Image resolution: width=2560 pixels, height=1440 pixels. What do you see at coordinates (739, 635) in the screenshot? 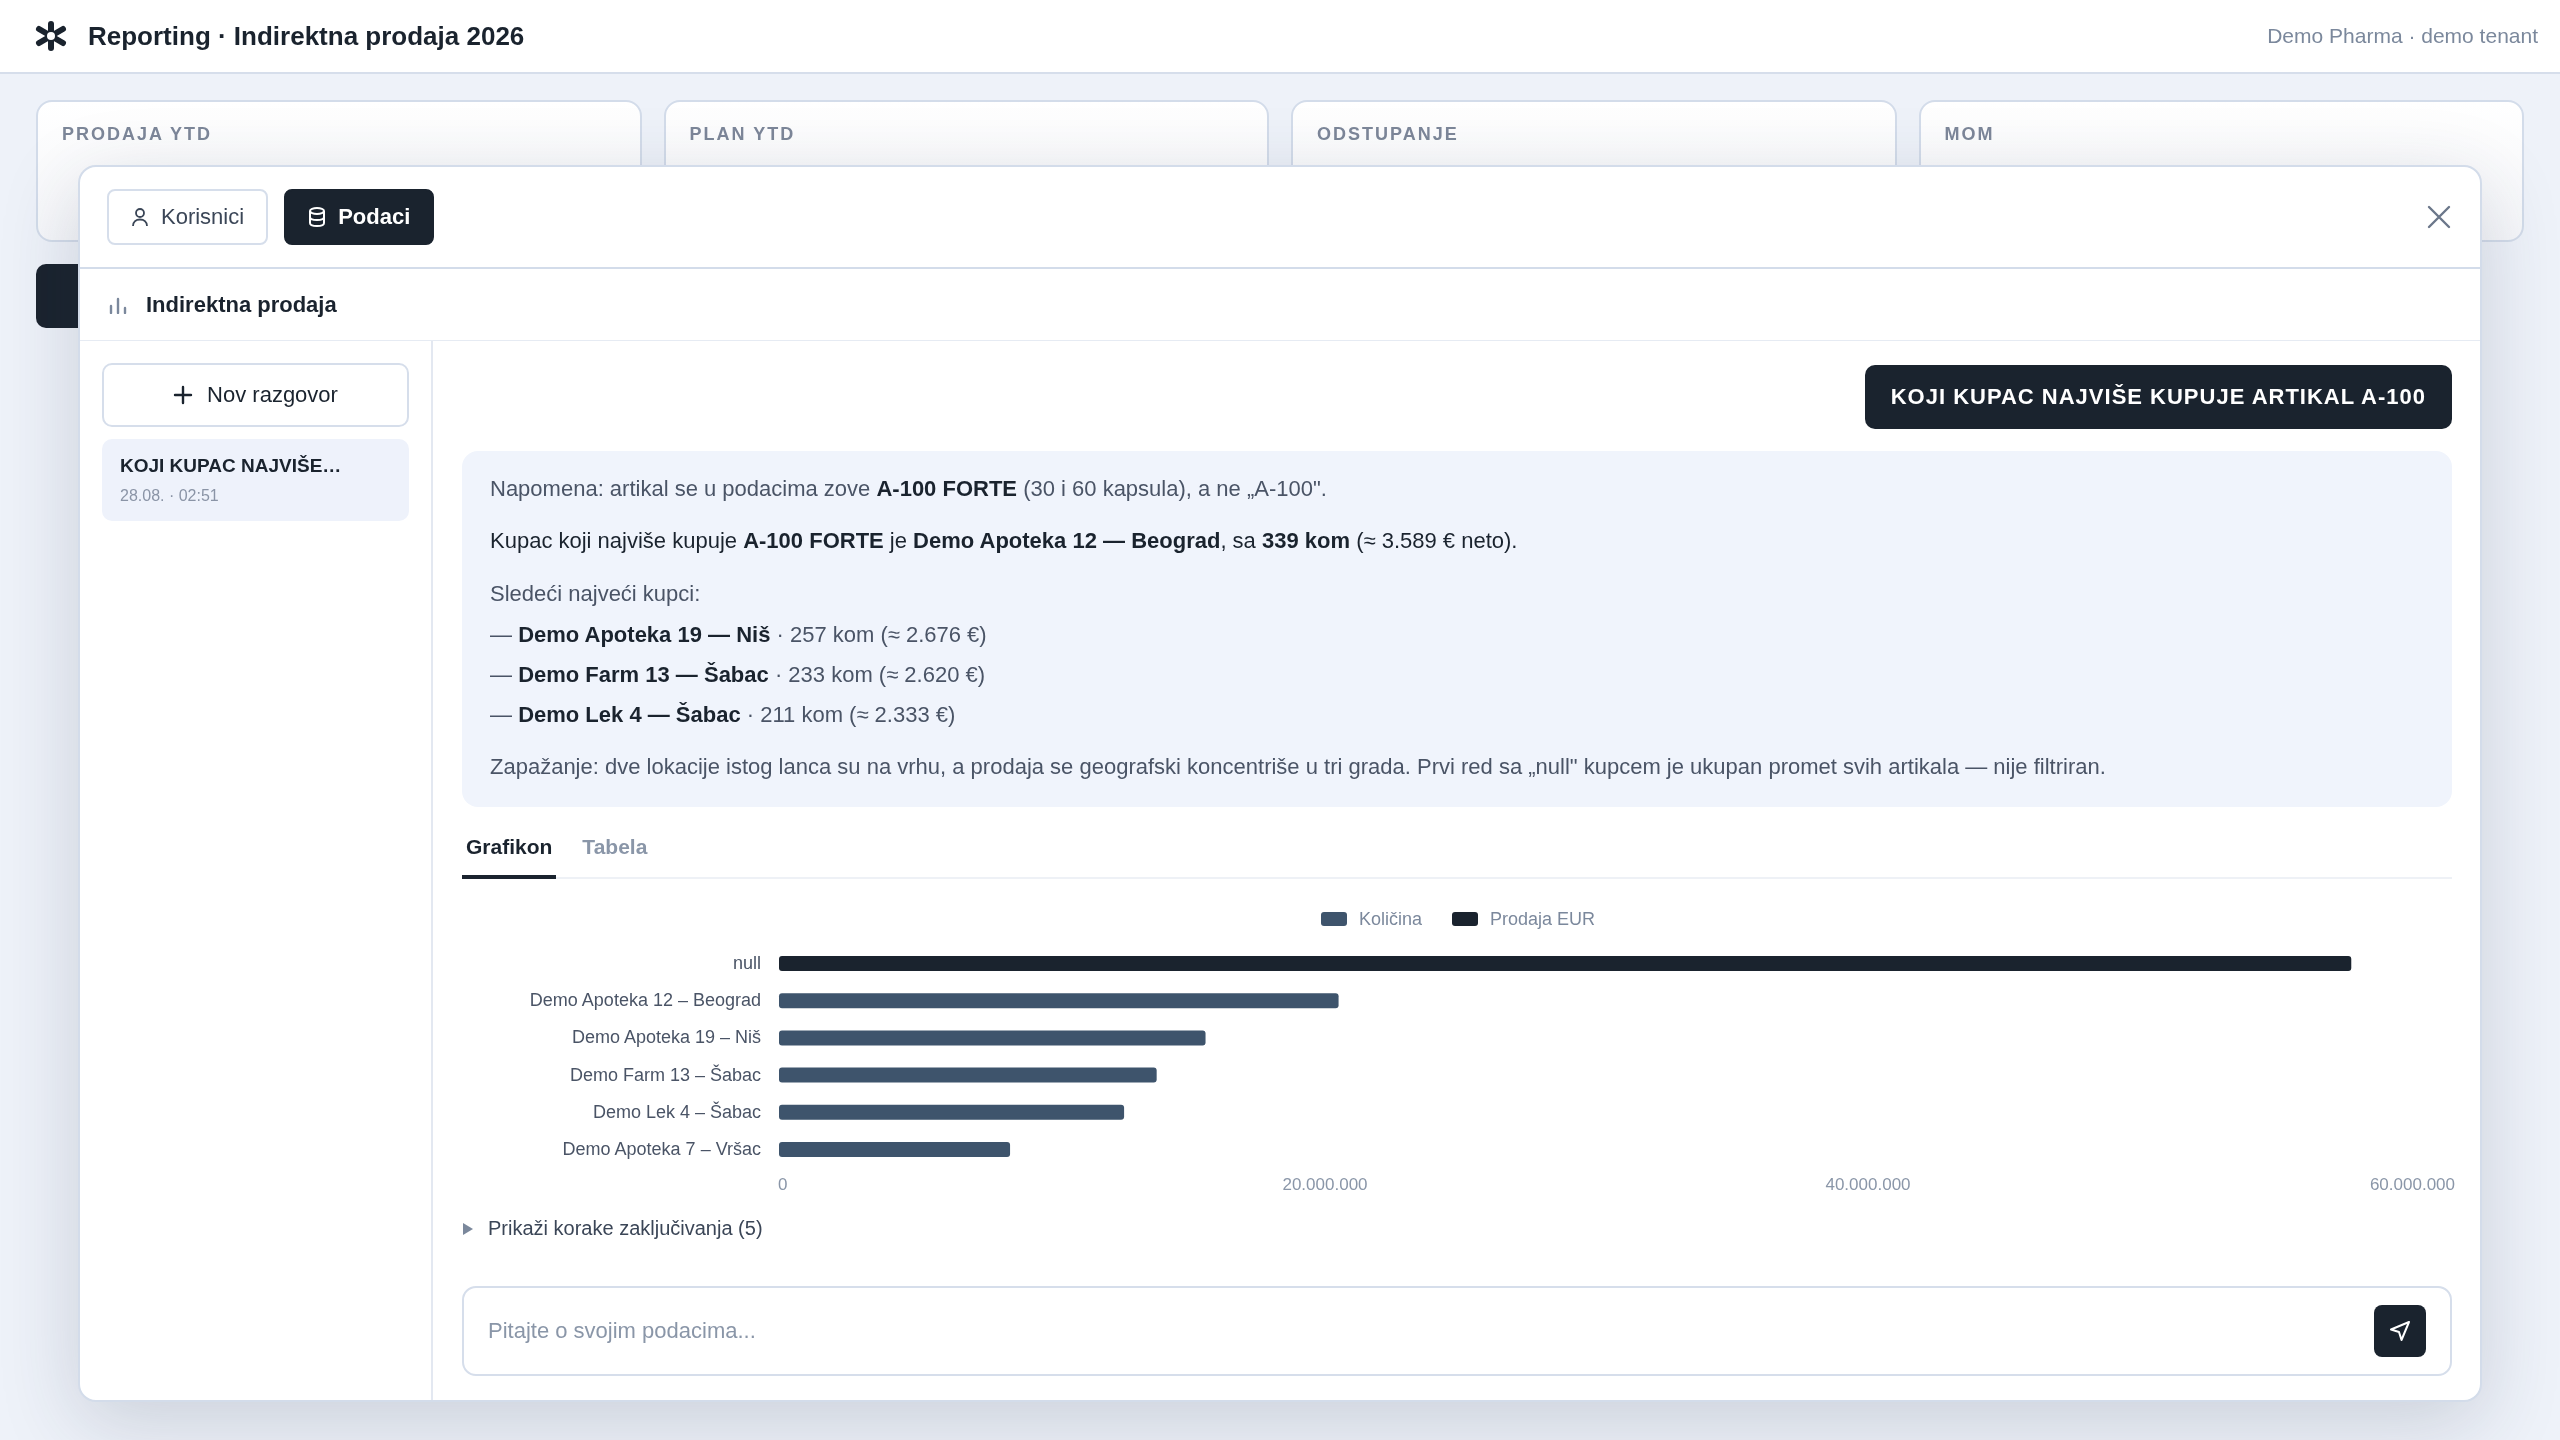
I see `list-item: — Demo Apoteka 19 — Niš · 257 kom (≈ 2.676 €)` at bounding box center [739, 635].